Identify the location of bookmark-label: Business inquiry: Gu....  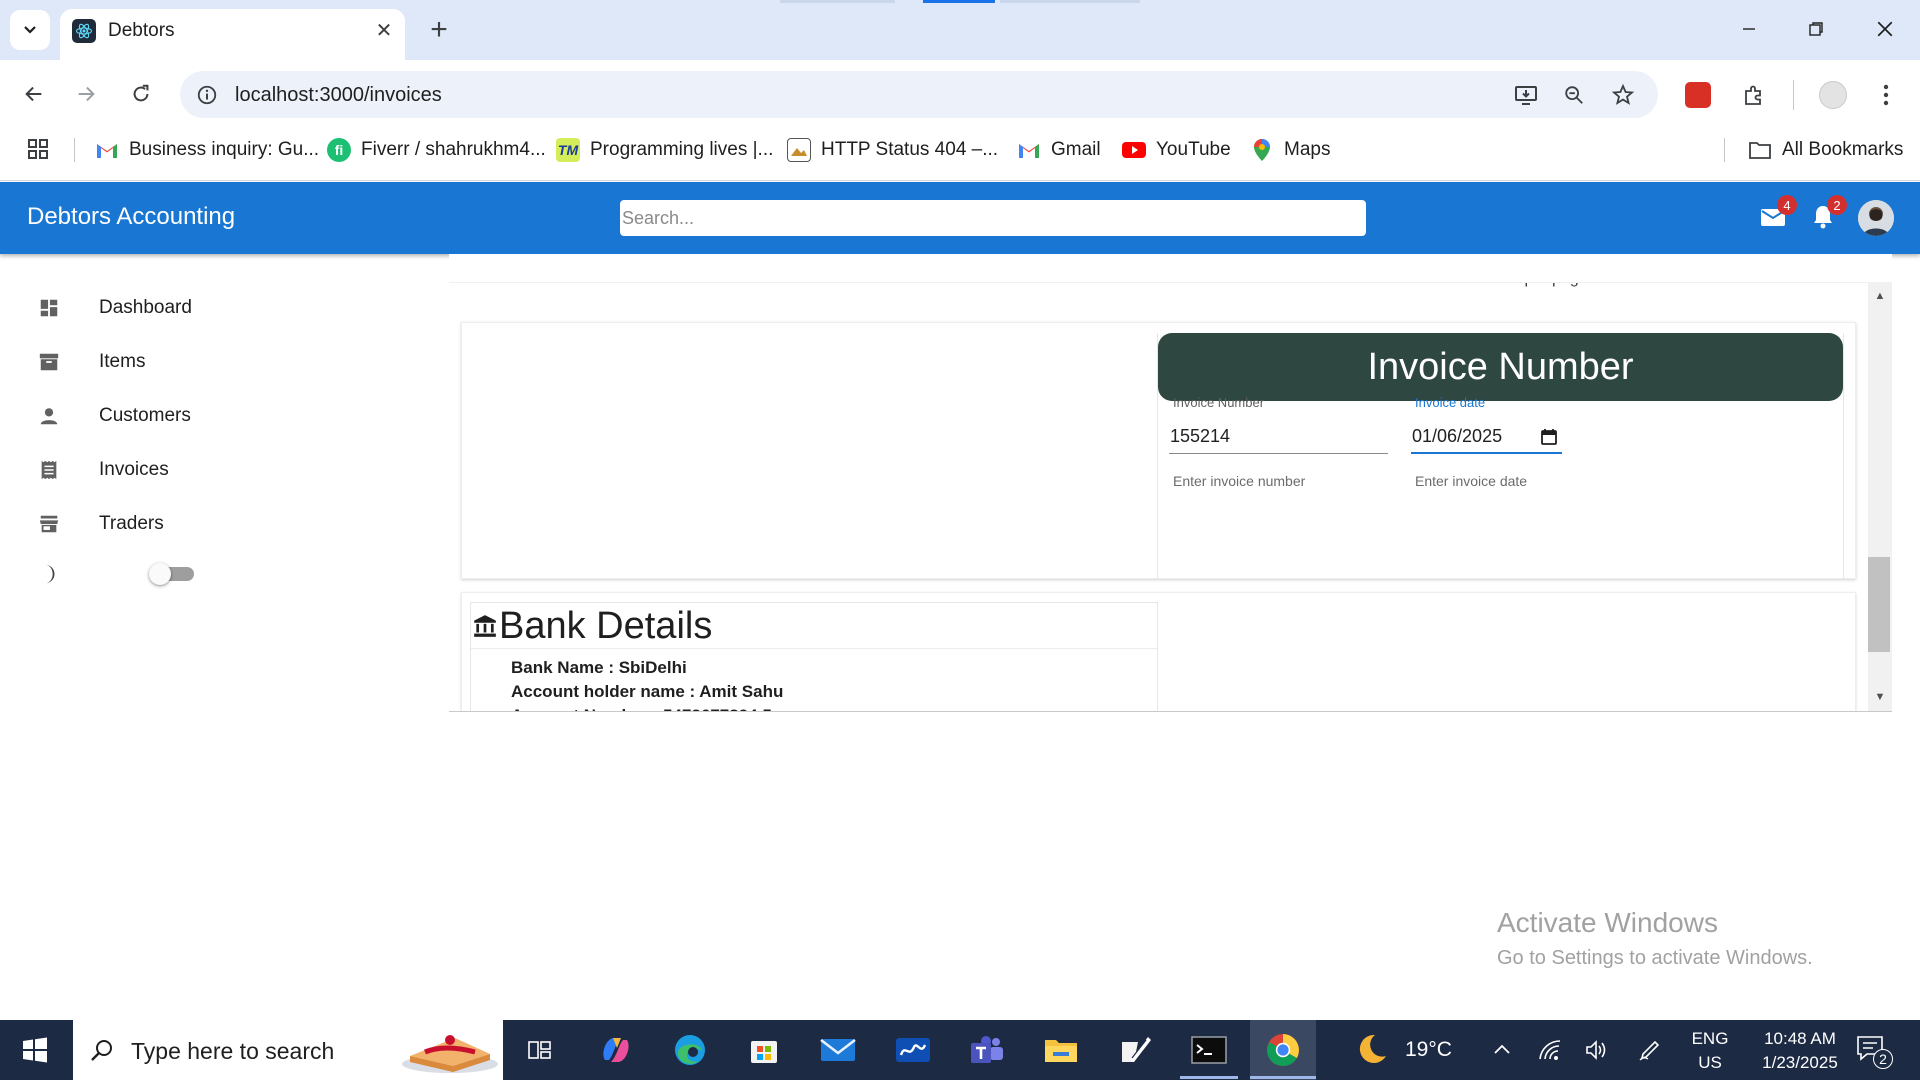
(224, 149).